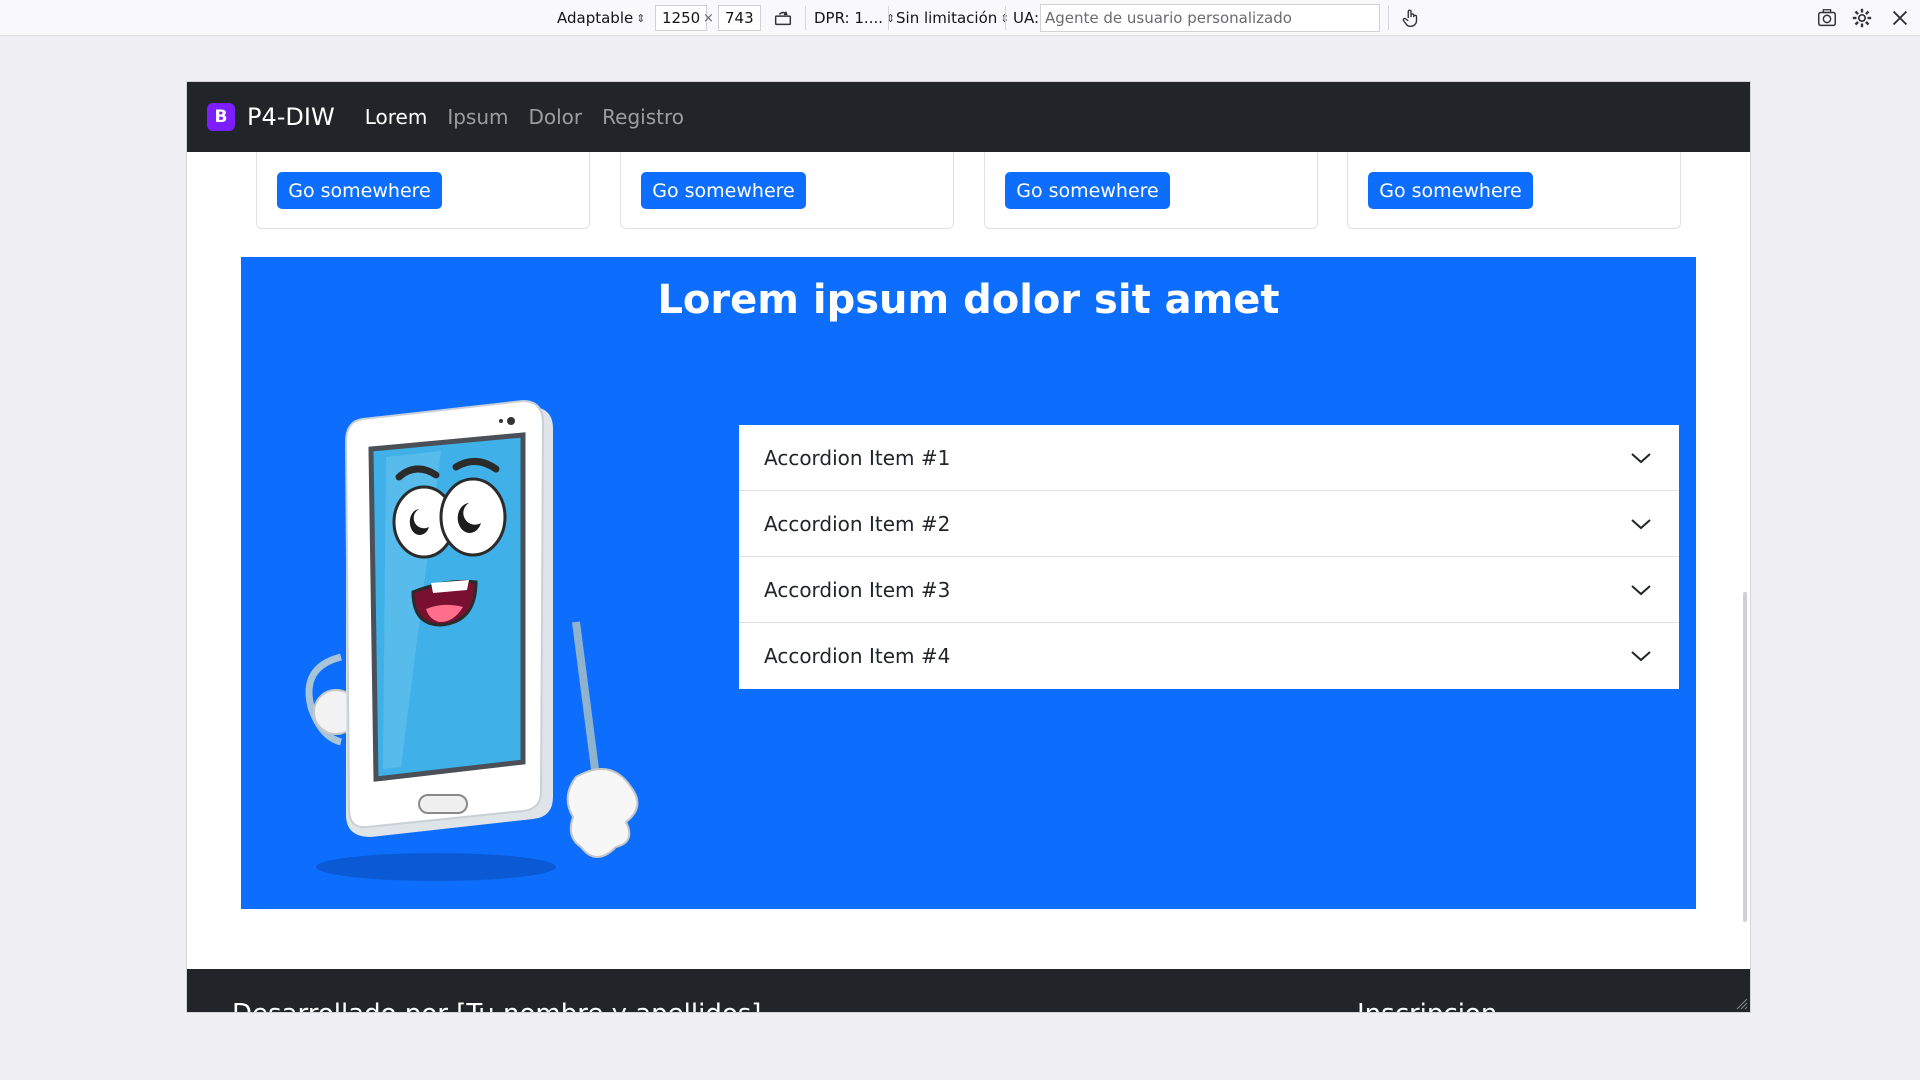  I want to click on accordion-item-label: Accordion Item #2, so click(857, 523).